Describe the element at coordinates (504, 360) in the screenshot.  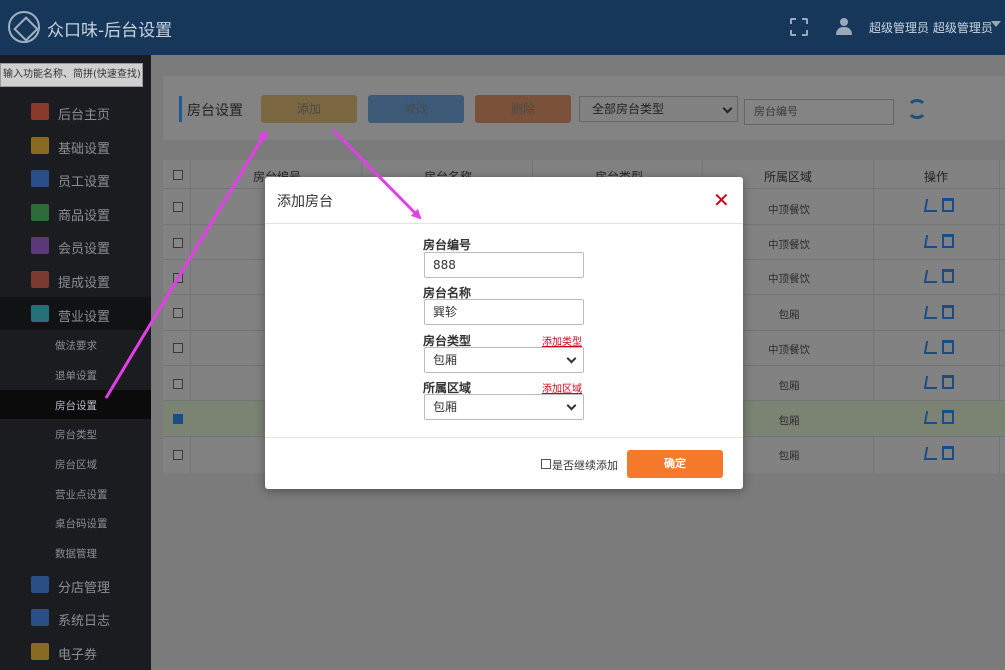
I see `room-type-select: 包厢` at that location.